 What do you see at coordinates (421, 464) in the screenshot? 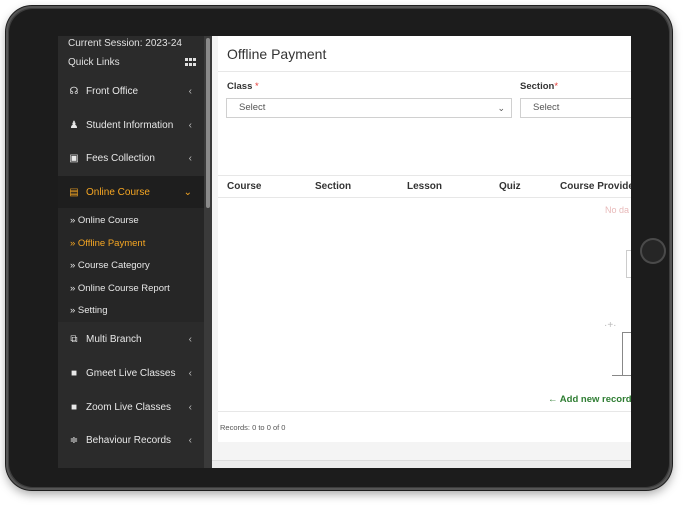
I see `page-footer` at bounding box center [421, 464].